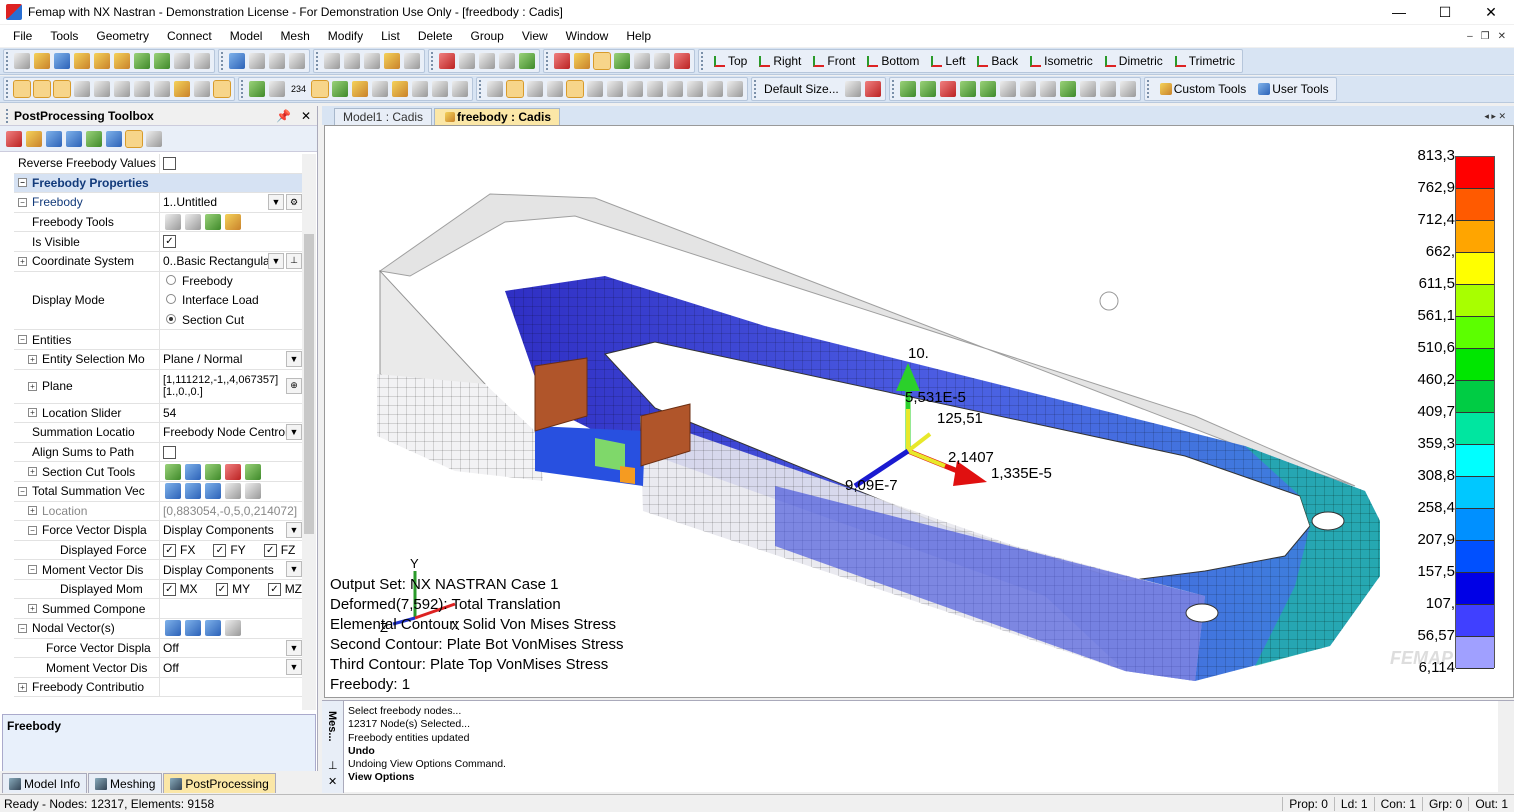 This screenshot has width=1514, height=812. Describe the element at coordinates (1506, 747) in the screenshot. I see `messages-scrollbar` at that location.